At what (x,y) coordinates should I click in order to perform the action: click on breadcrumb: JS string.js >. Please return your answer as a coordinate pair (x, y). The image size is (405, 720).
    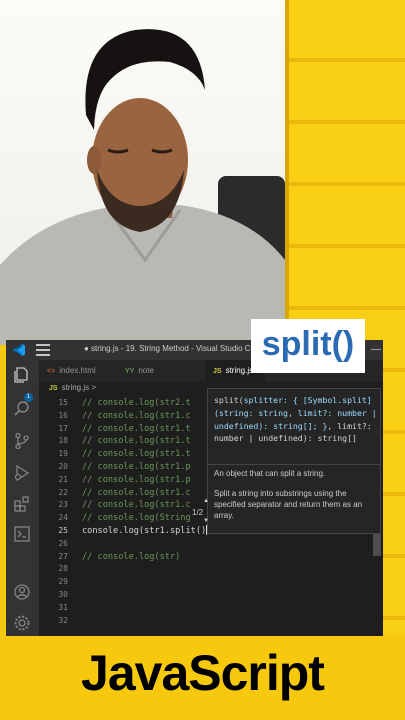
    Looking at the image, I should click on (72, 387).